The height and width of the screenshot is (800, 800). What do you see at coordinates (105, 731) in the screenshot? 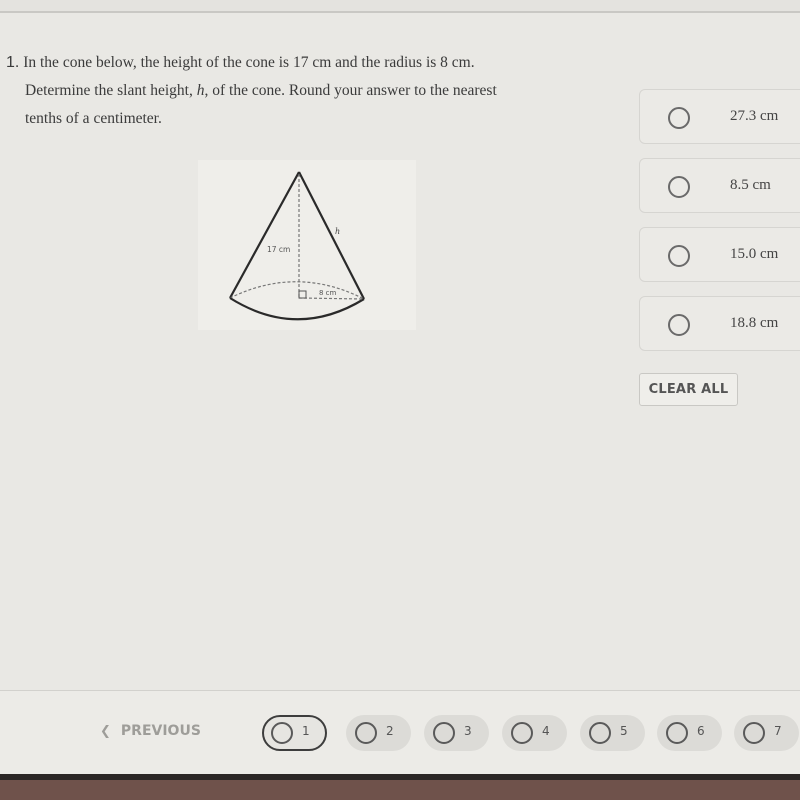
I see `chevron-left-icon: ❮` at bounding box center [105, 731].